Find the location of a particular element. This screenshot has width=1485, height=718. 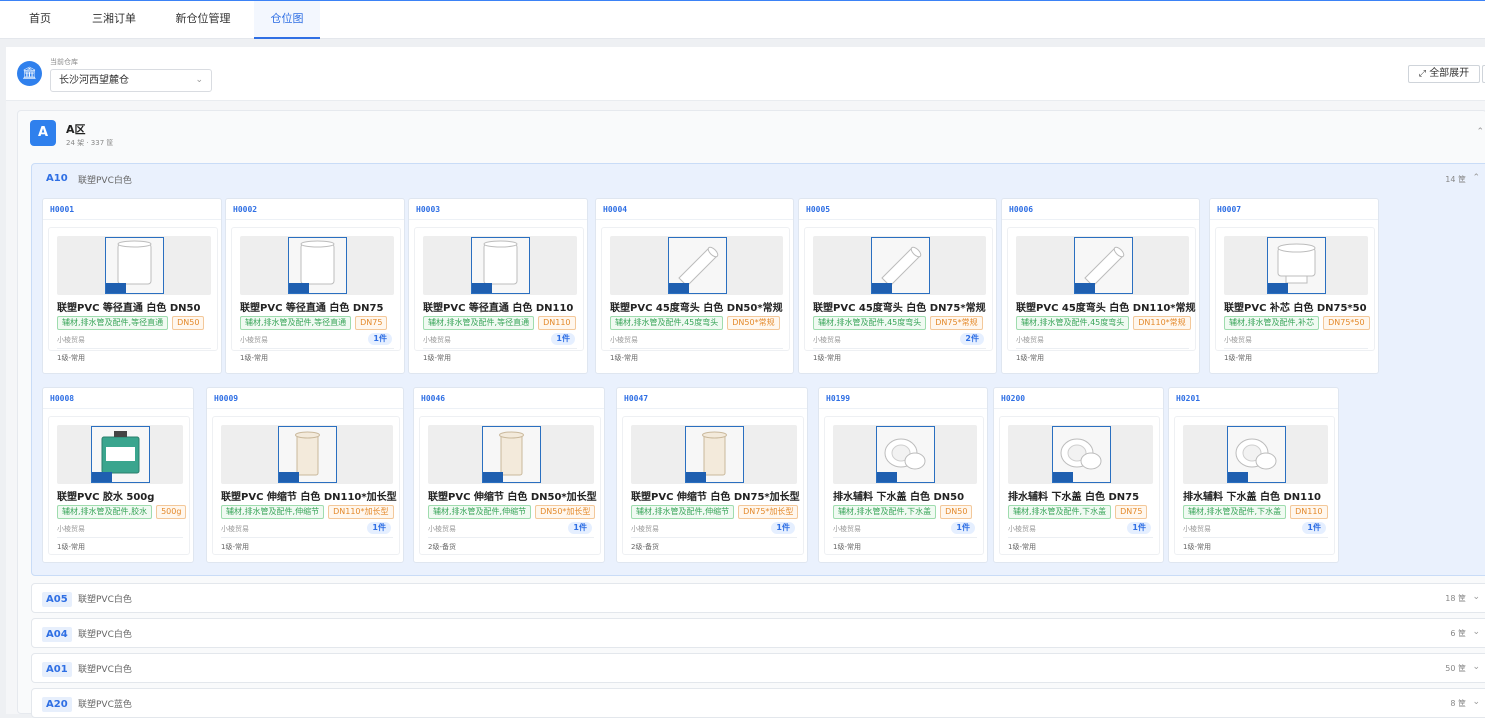

quantity-badge: 1件 is located at coordinates (379, 528).